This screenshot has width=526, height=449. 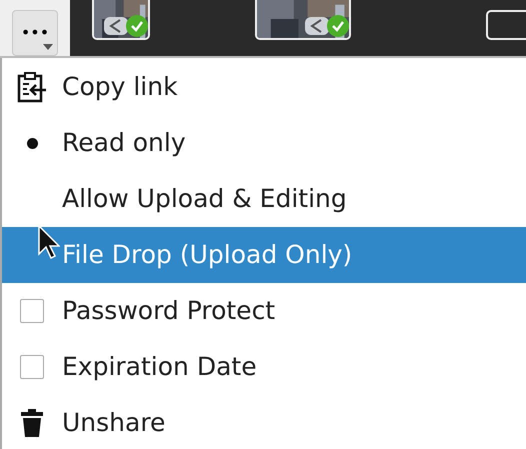 What do you see at coordinates (264, 422) in the screenshot?
I see `menu-item: Unshare` at bounding box center [264, 422].